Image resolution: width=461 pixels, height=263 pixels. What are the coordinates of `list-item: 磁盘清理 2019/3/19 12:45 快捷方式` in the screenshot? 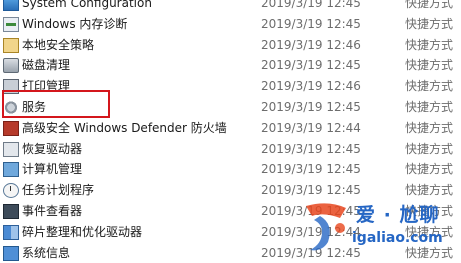 It's located at (230, 65).